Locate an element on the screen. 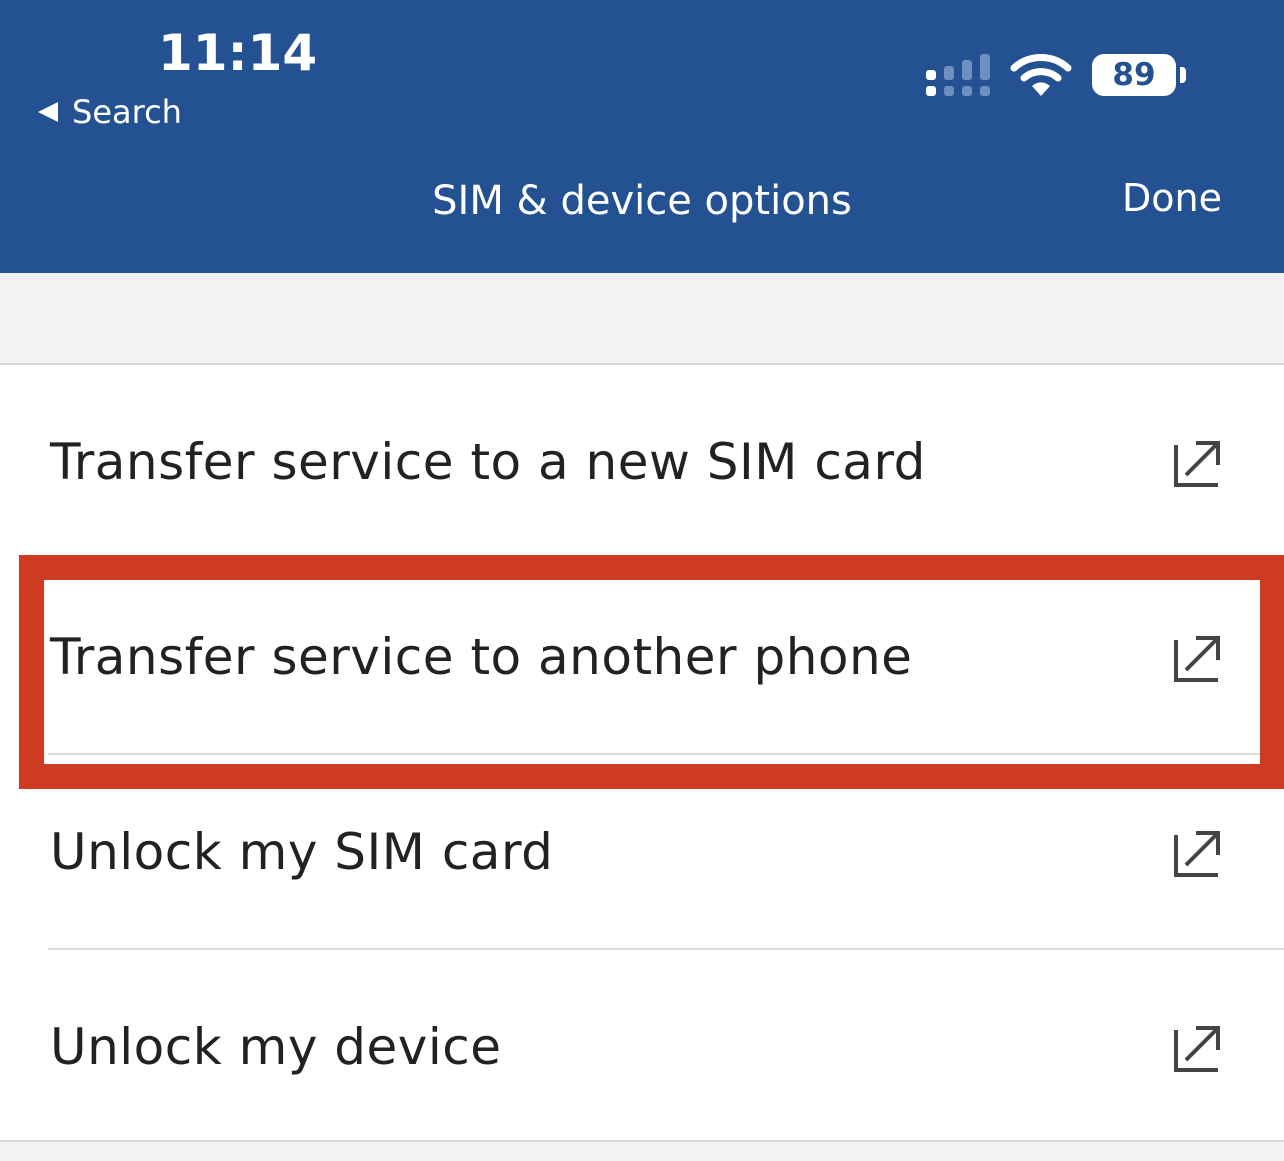 This screenshot has height=1161, width=1284. battery-icon: 89 is located at coordinates (1140, 75).